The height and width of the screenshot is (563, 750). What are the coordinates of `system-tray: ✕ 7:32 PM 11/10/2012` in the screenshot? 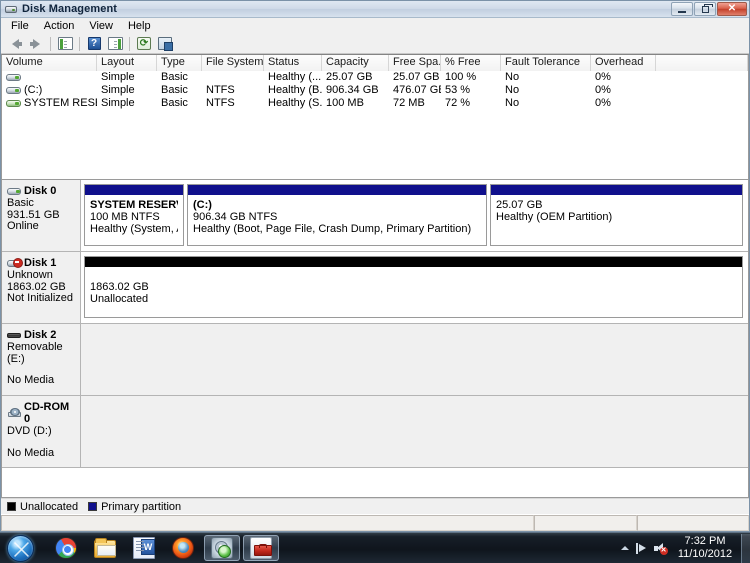 It's located at (683, 548).